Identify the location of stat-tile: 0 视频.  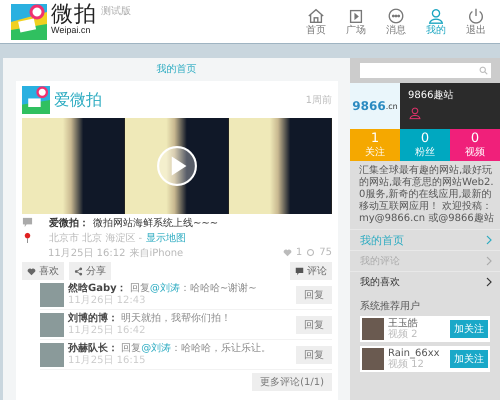
(475, 145).